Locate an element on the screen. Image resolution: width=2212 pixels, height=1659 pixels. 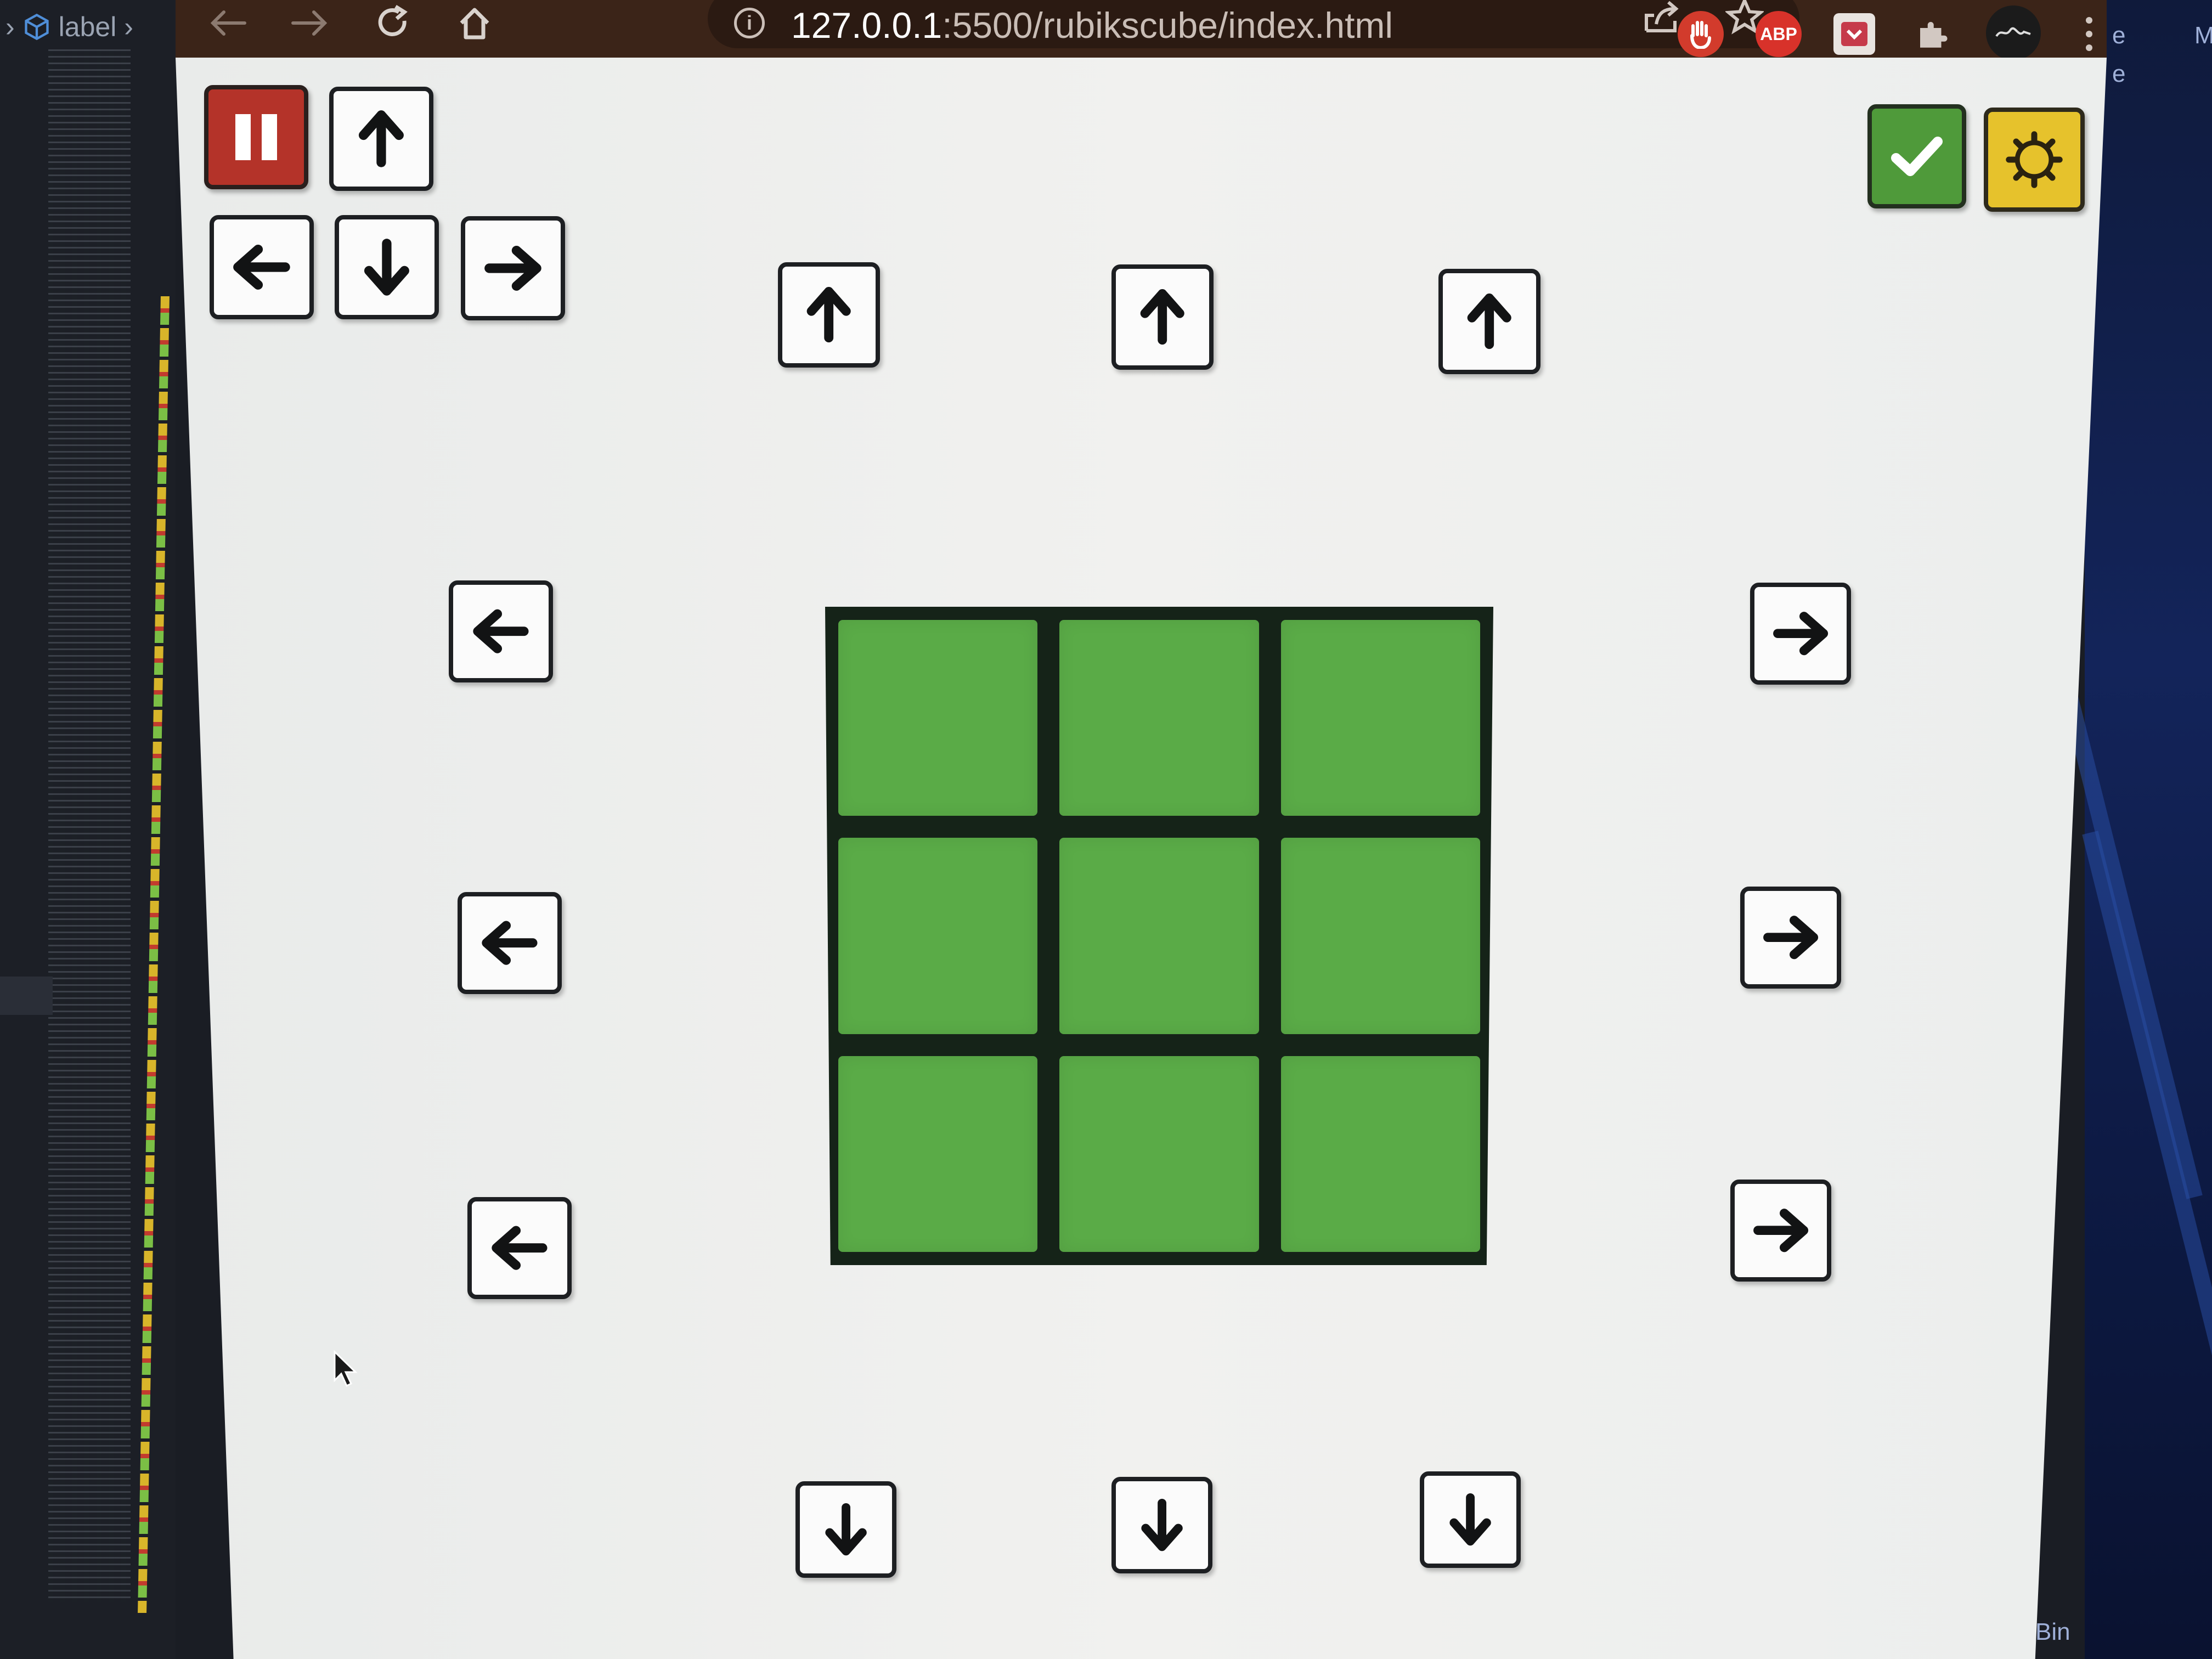
url-path: :5500/rubikscube/index.html is located at coordinates (1167, 25).